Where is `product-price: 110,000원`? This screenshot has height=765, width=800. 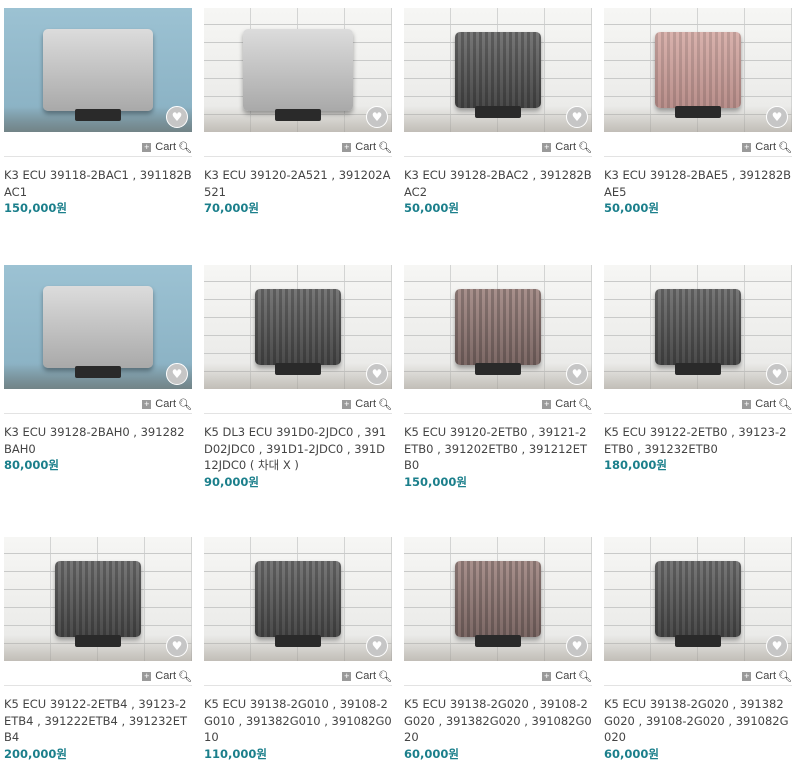
product-price: 110,000원 is located at coordinates (235, 753).